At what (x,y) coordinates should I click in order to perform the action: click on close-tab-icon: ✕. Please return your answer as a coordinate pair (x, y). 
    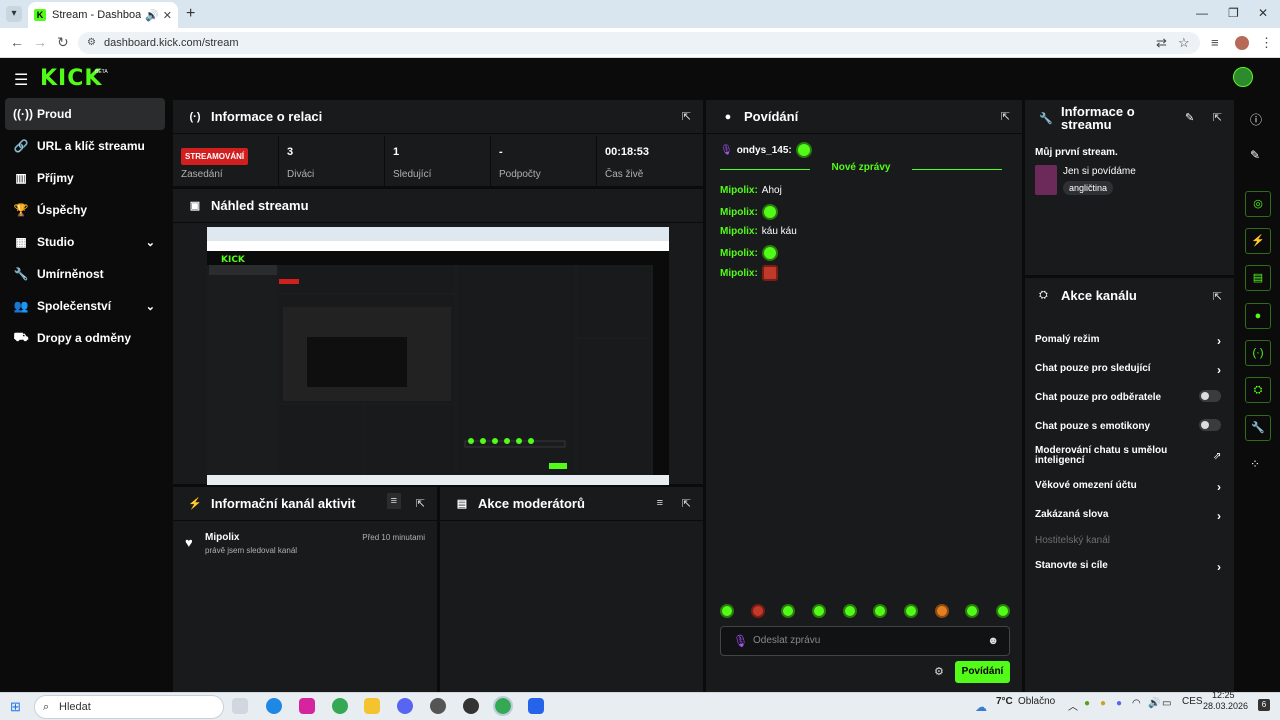
    Looking at the image, I should click on (167, 15).